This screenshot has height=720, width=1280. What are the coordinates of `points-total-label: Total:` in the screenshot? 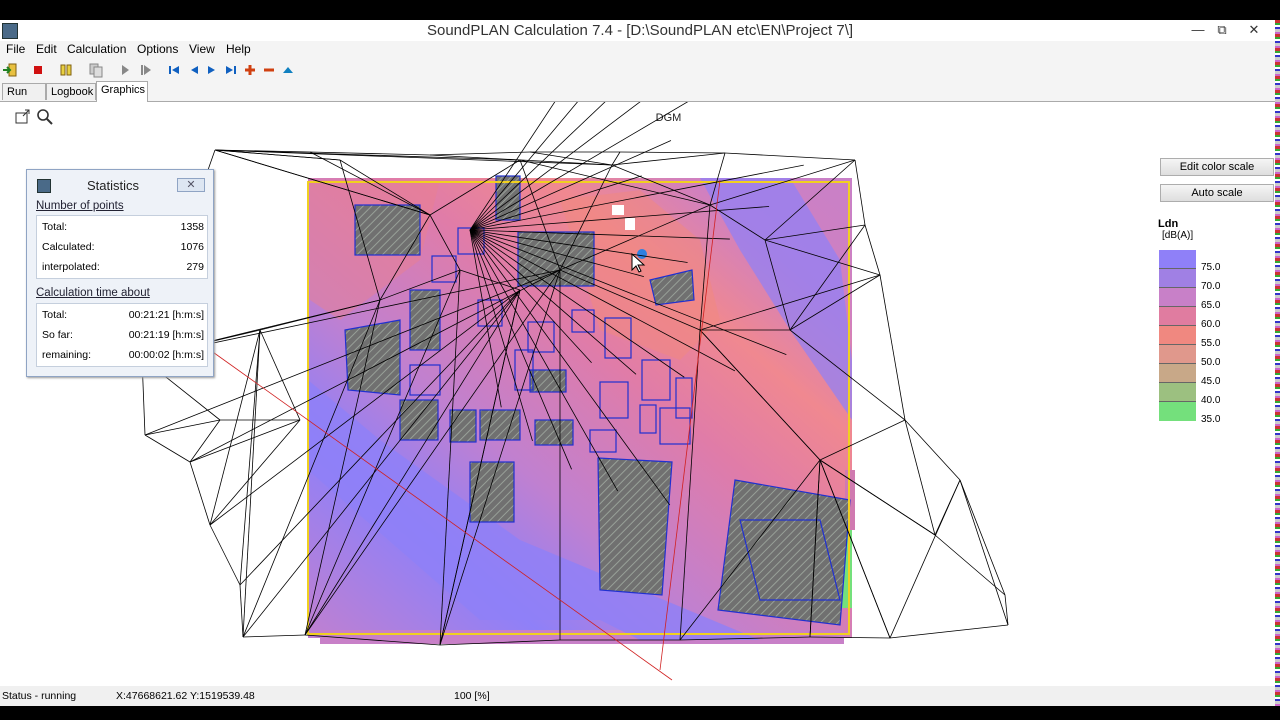 It's located at (55, 227).